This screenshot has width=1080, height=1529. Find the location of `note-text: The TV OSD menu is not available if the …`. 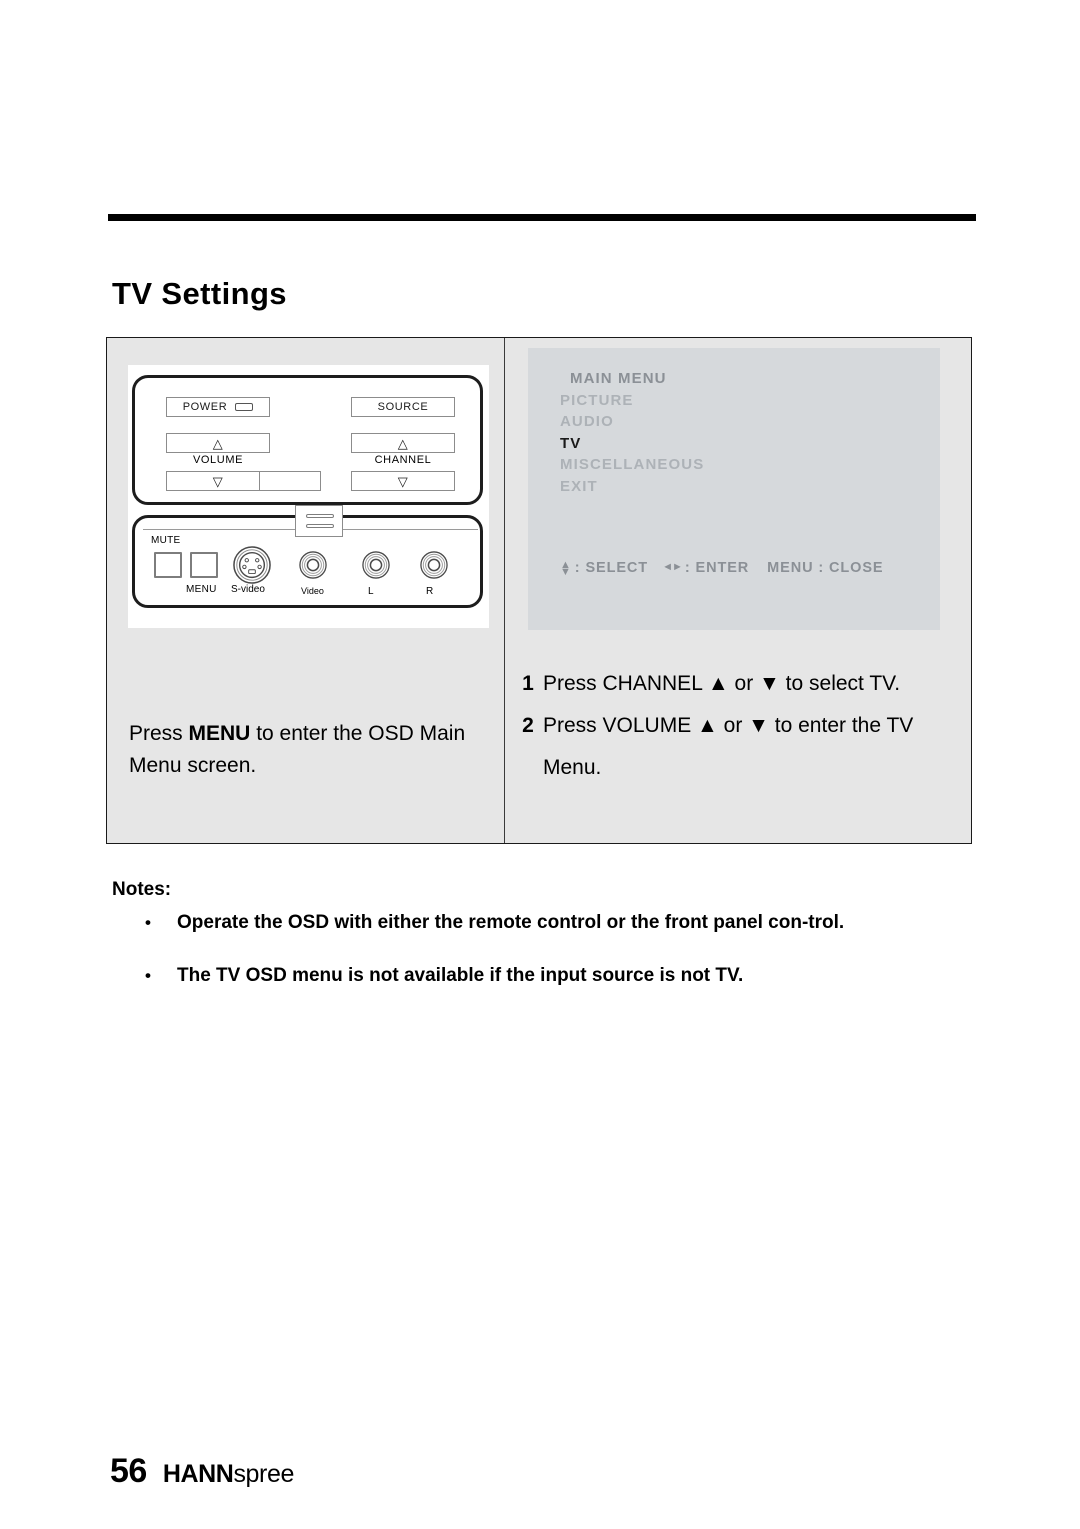

note-text: The TV OSD menu is not available if the … is located at coordinates (460, 975).